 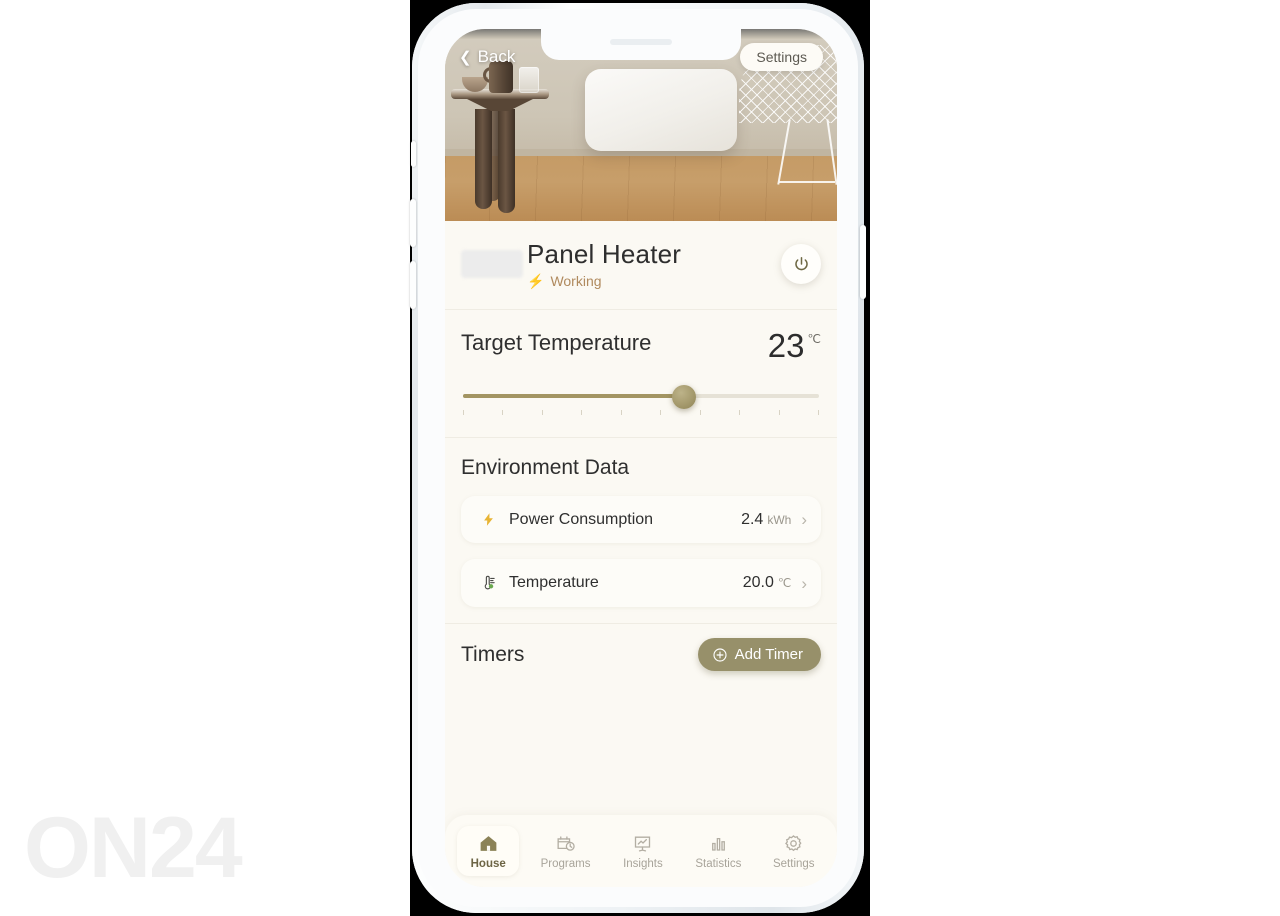 I want to click on tab-label: Statistics, so click(x=718, y=864).